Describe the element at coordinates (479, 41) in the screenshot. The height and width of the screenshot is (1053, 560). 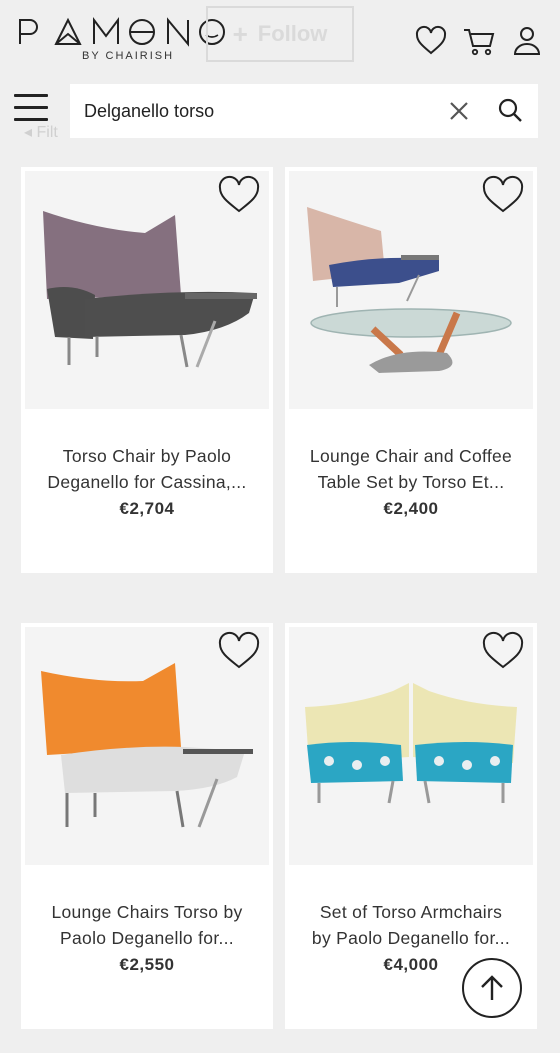
I see `cart-icon` at that location.